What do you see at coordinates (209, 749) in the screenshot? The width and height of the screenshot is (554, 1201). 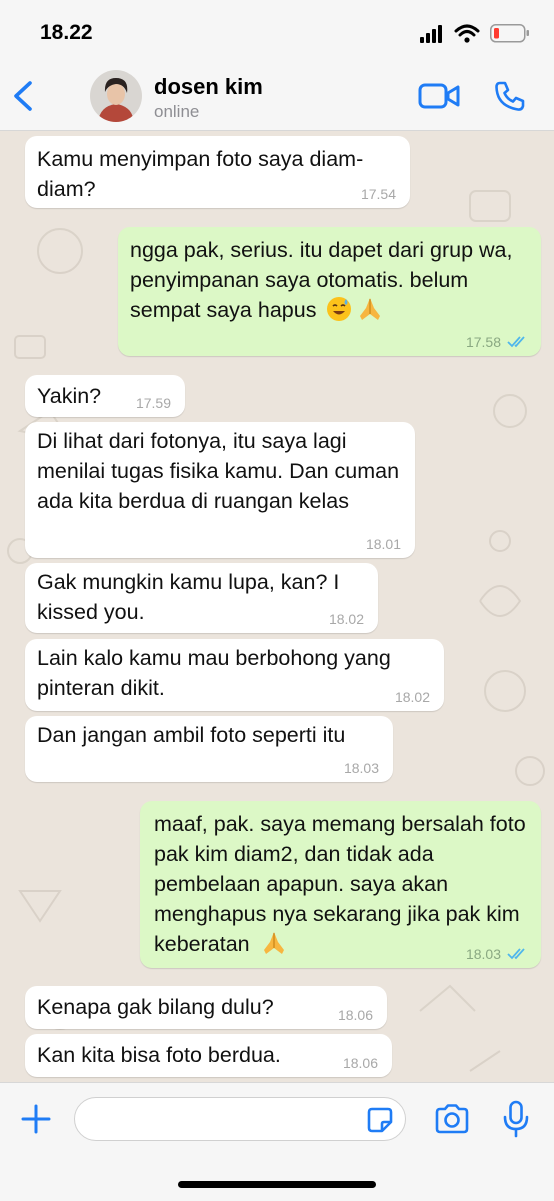 I see `message-bubble-incoming: Dan jangan ambil foto seperti itu 18.03` at bounding box center [209, 749].